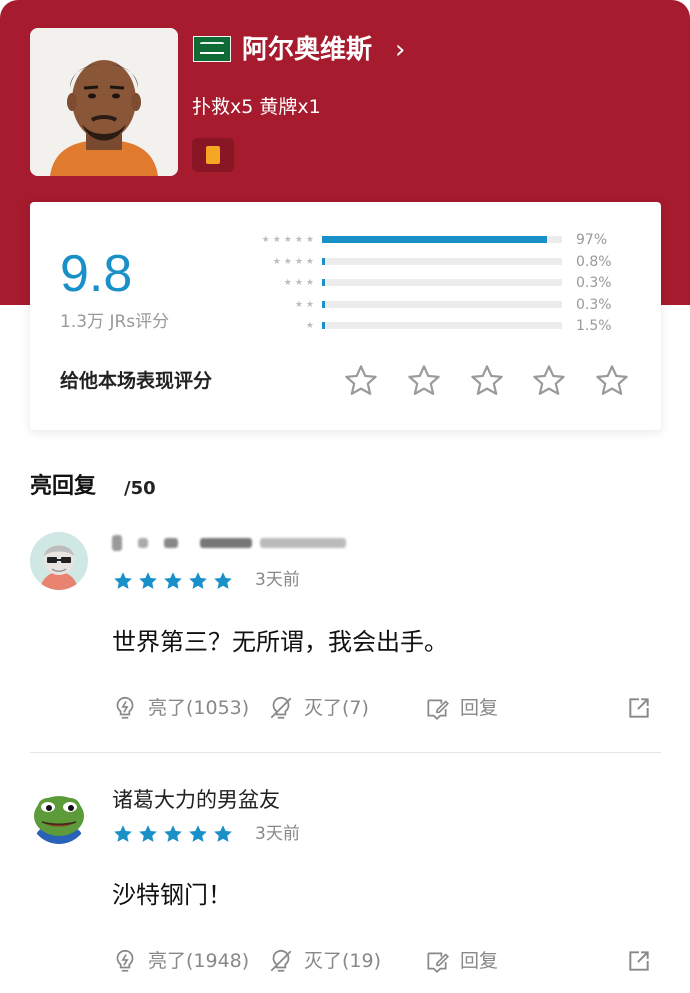 This screenshot has width=690, height=993. Describe the element at coordinates (256, 107) in the screenshot. I see `player-stats: 扑救x5 黄牌x1` at that location.